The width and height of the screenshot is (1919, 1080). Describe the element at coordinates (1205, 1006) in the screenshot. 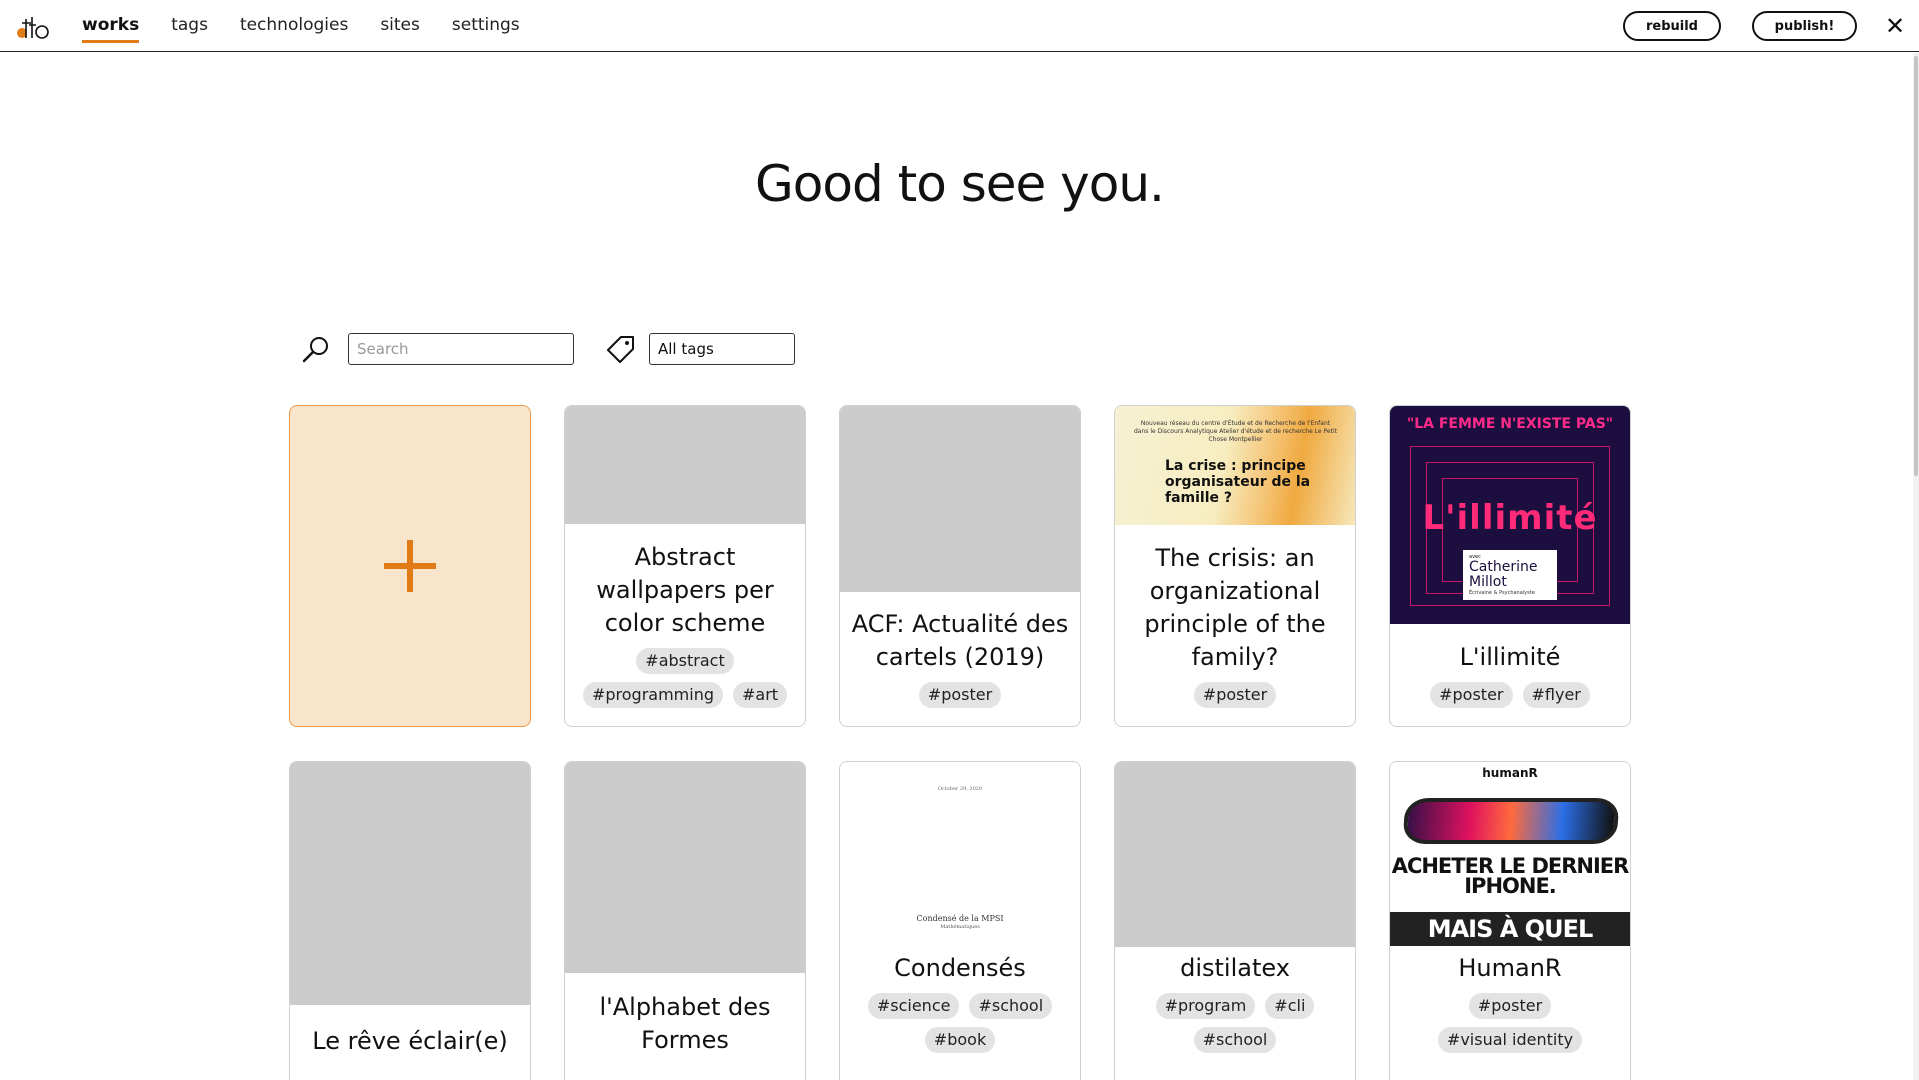

I see `tag-chip: #program` at that location.